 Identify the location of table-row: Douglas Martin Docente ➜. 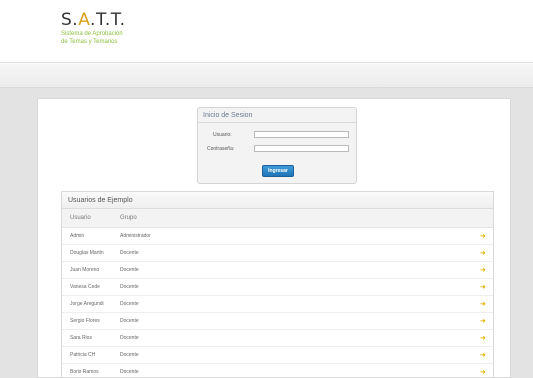
(277, 253).